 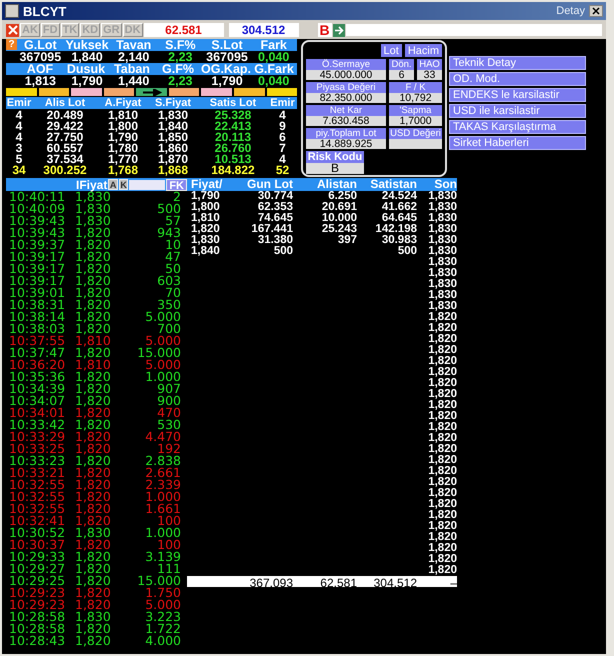 I want to click on trade-time: 10:29:25, so click(x=37, y=581).